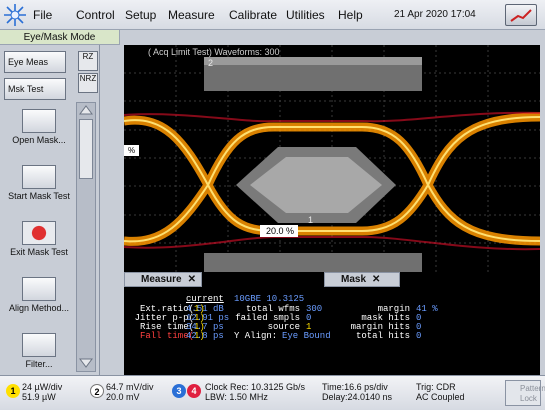 The width and height of the screenshot is (545, 410). Describe the element at coordinates (305, 15) in the screenshot. I see `menu-utilities: Utilities` at that location.